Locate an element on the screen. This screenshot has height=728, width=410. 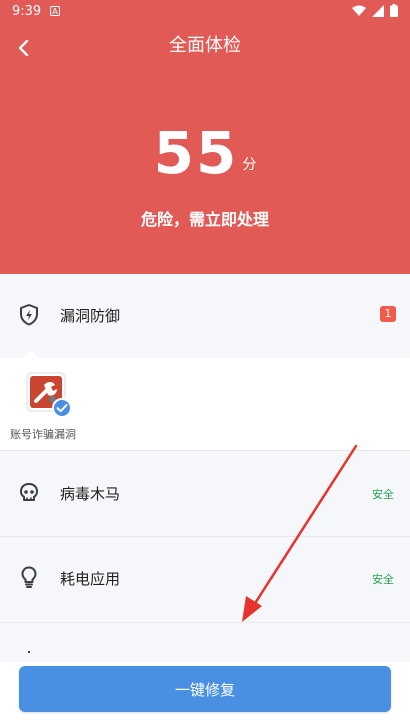
status-time: 9:39 is located at coordinates (27, 11).